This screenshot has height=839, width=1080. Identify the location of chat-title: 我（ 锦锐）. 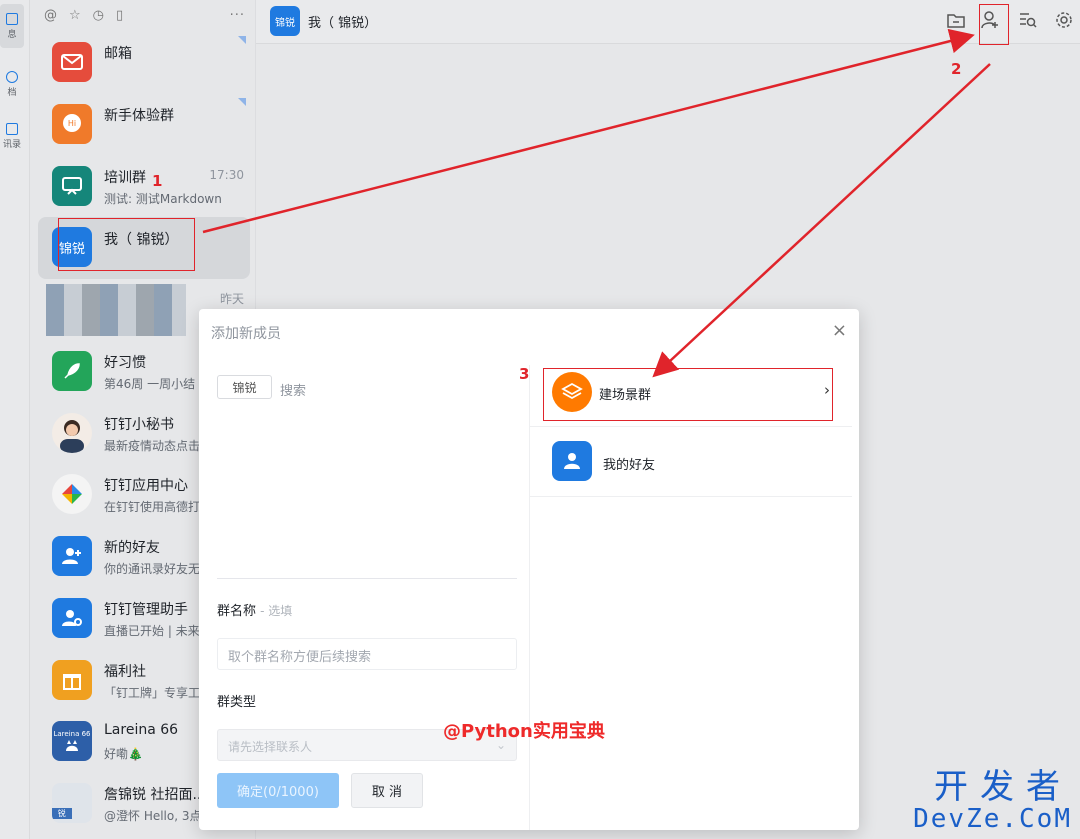
(343, 23).